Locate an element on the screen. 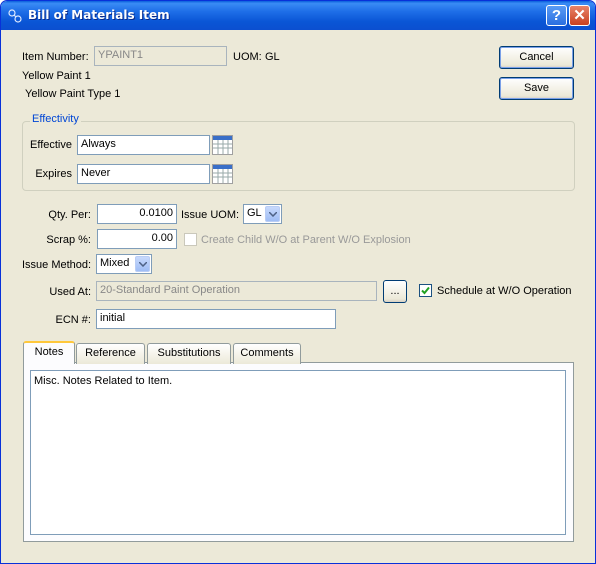 This screenshot has height=564, width=596. issue-method-value: Mixed is located at coordinates (115, 263).